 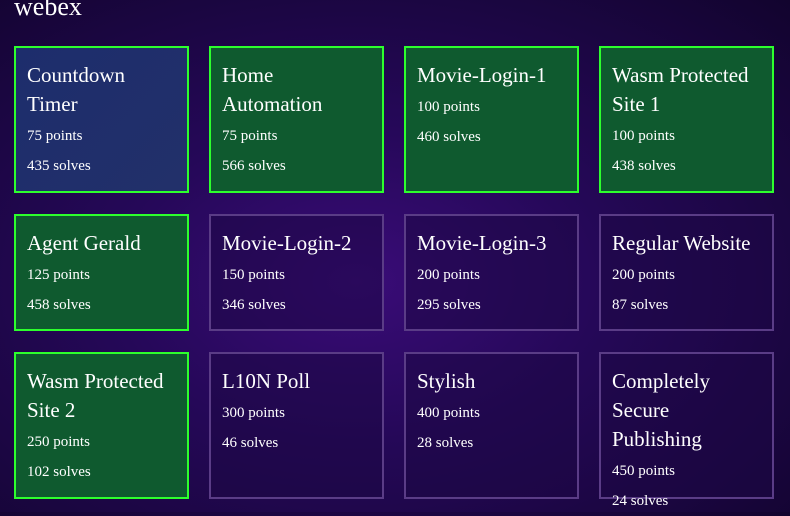 I want to click on challenge-name: Wasm Protected Site 1, so click(x=680, y=89).